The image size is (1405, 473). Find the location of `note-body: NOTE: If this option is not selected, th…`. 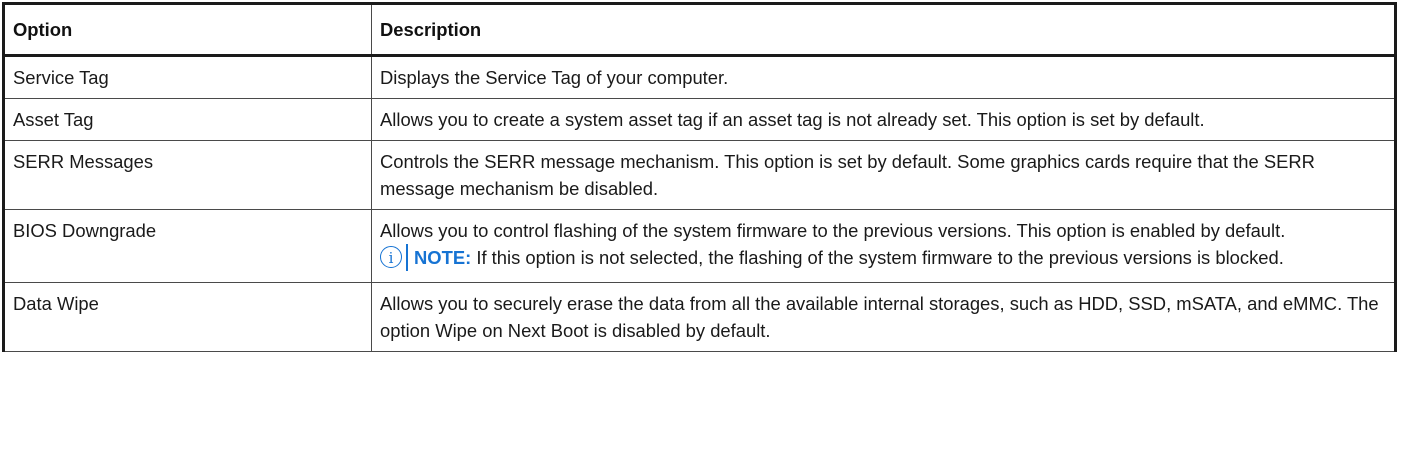

note-body: NOTE: If this option is not selected, th… is located at coordinates (896, 257).